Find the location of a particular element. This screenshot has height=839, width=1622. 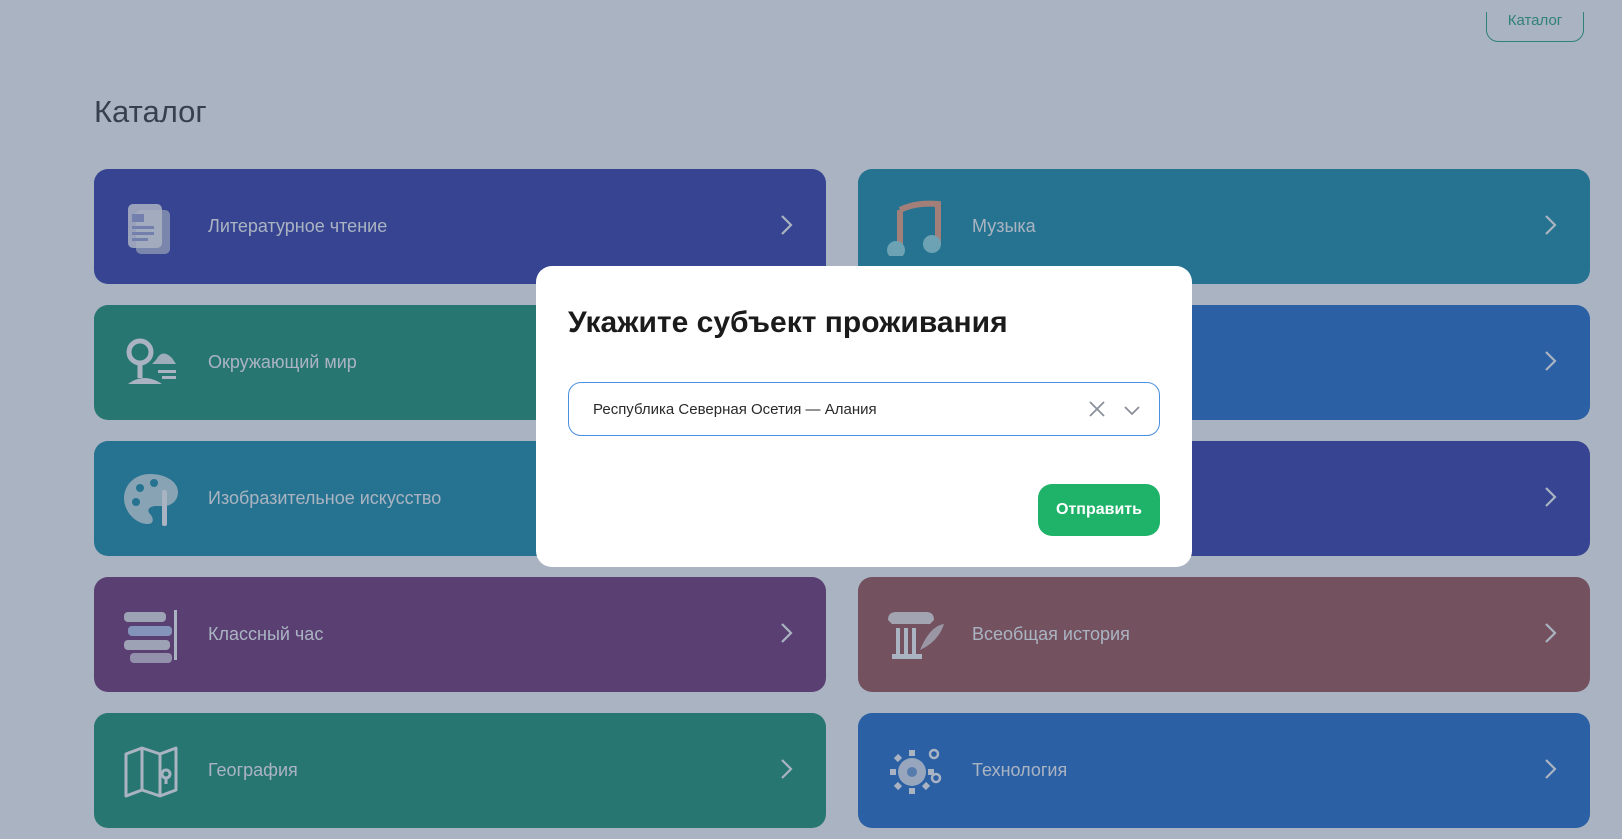

modal-title: Укажите субъект проживания is located at coordinates (788, 322).